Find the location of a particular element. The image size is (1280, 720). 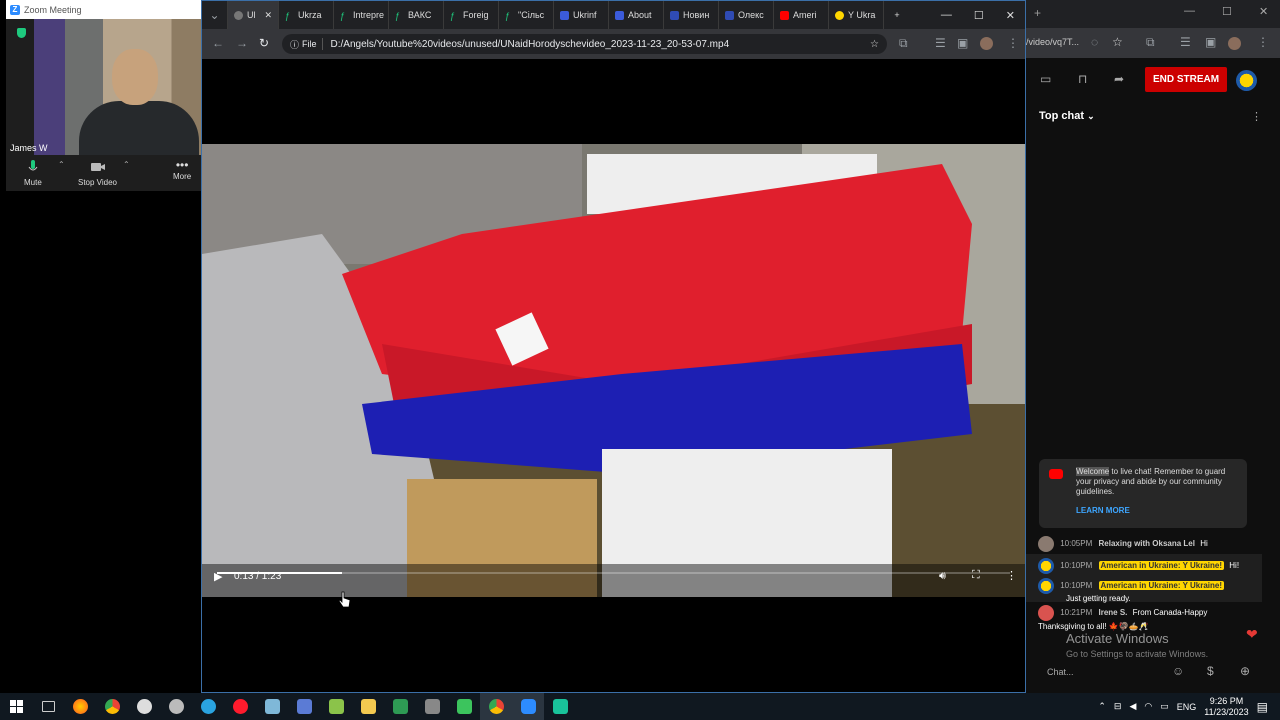

tab: ƒ Intrepre is located at coordinates (361, 15).